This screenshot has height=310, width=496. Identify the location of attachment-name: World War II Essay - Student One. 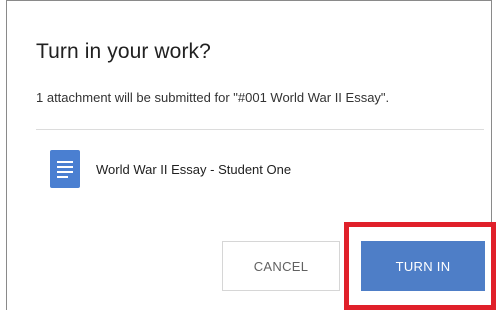
(194, 169).